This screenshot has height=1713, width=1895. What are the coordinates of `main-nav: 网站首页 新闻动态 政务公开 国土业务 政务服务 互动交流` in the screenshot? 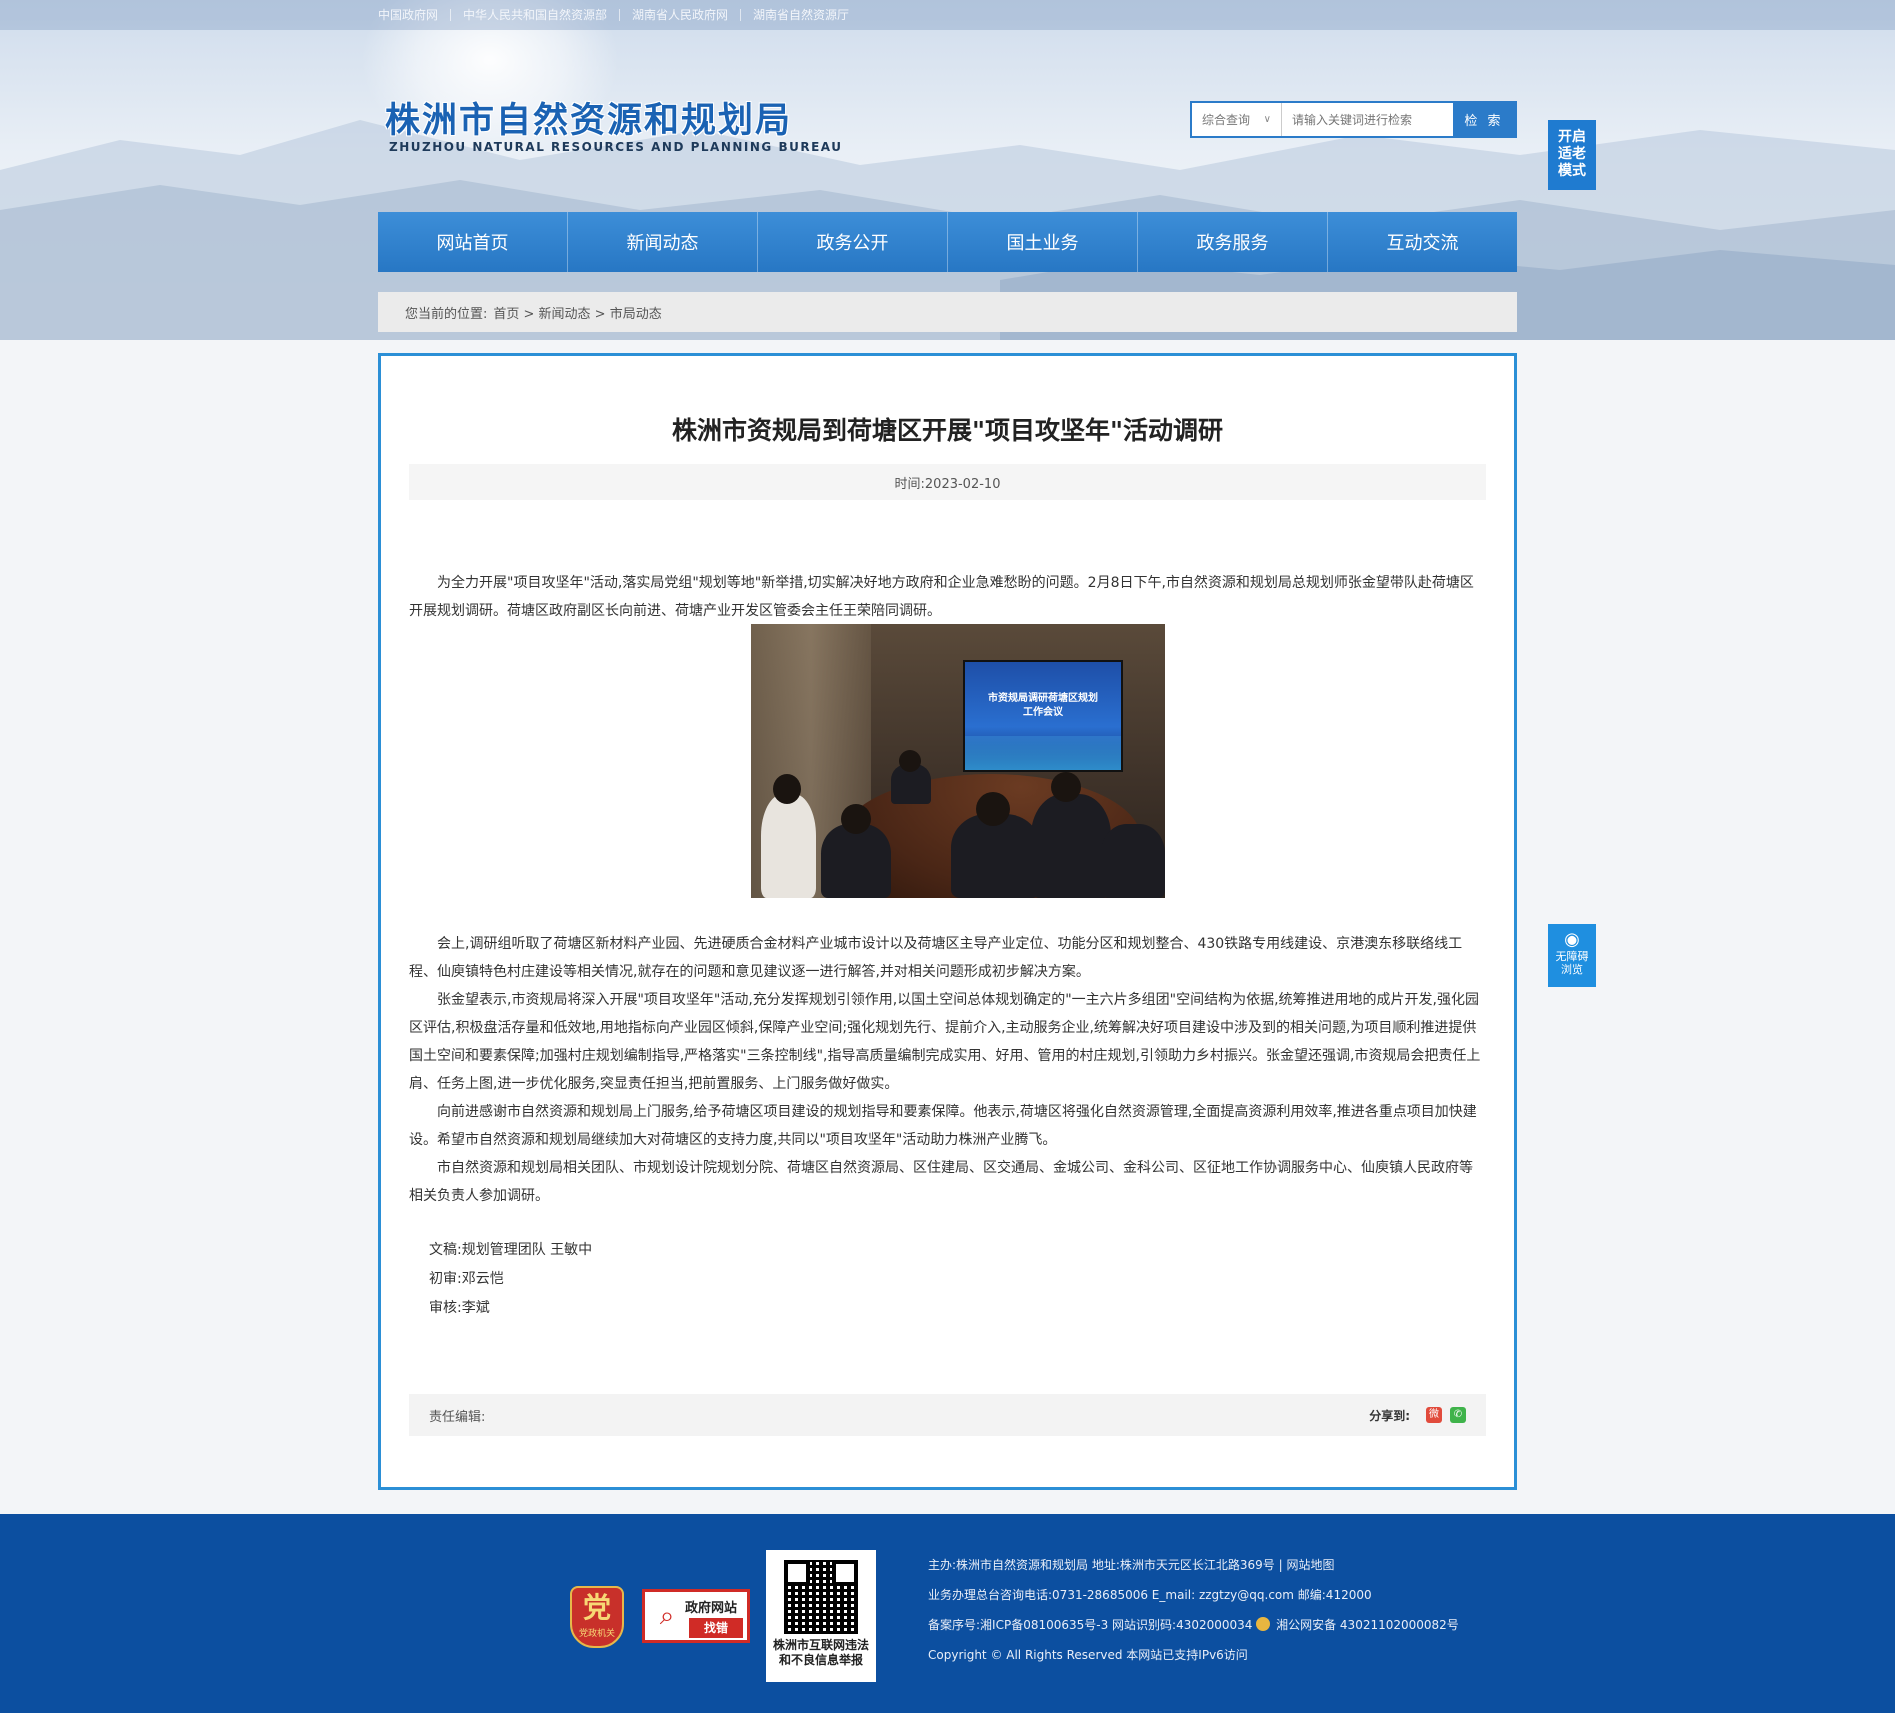 It's located at (947, 242).